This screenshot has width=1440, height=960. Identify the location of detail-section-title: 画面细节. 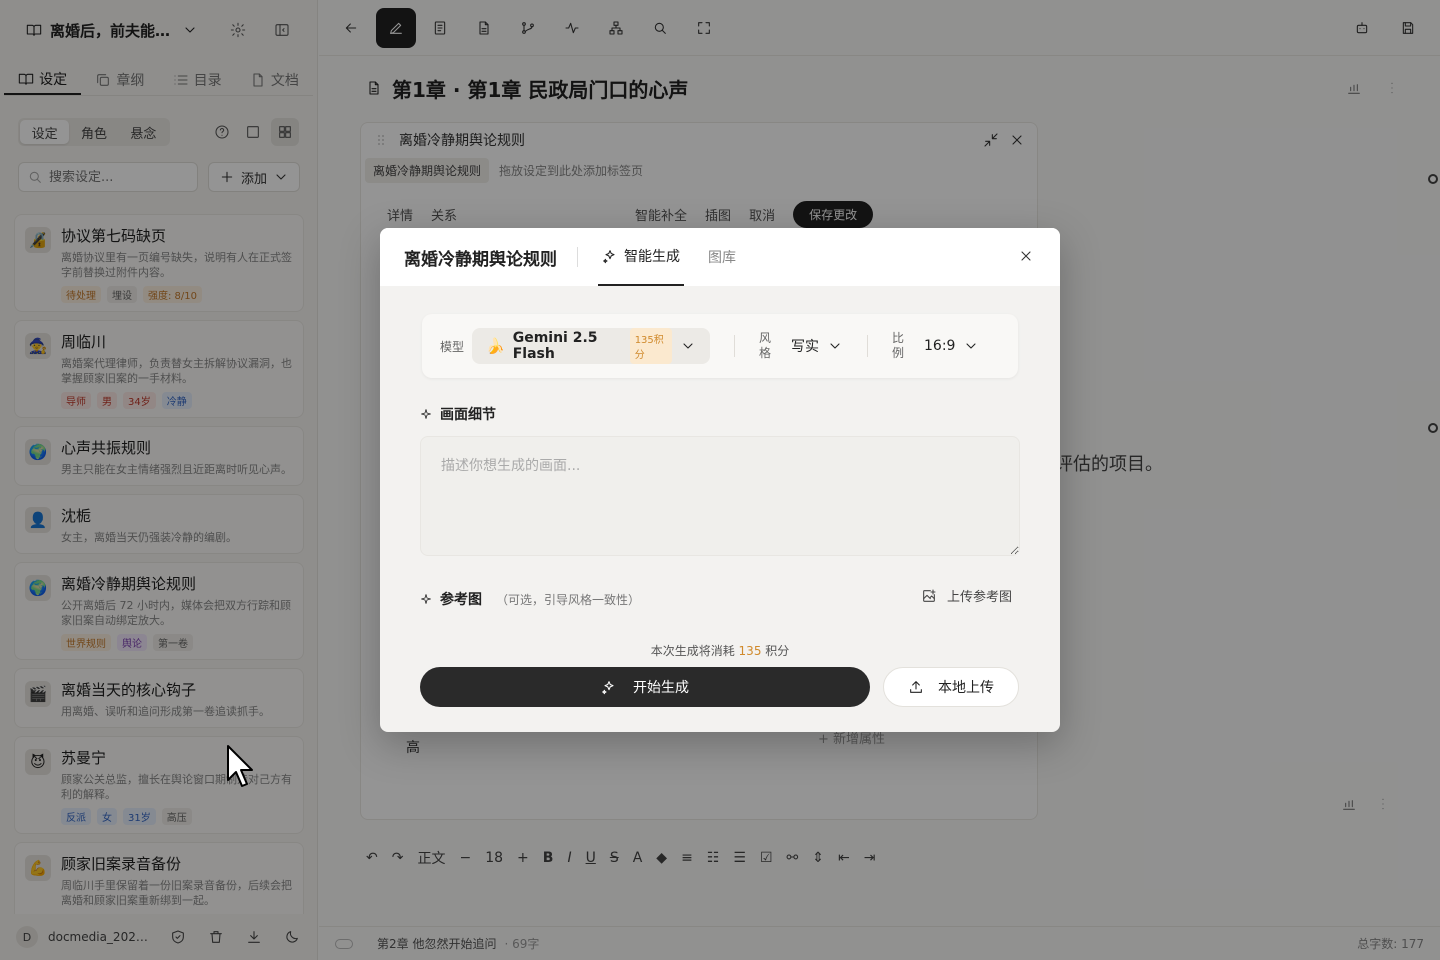
(458, 414).